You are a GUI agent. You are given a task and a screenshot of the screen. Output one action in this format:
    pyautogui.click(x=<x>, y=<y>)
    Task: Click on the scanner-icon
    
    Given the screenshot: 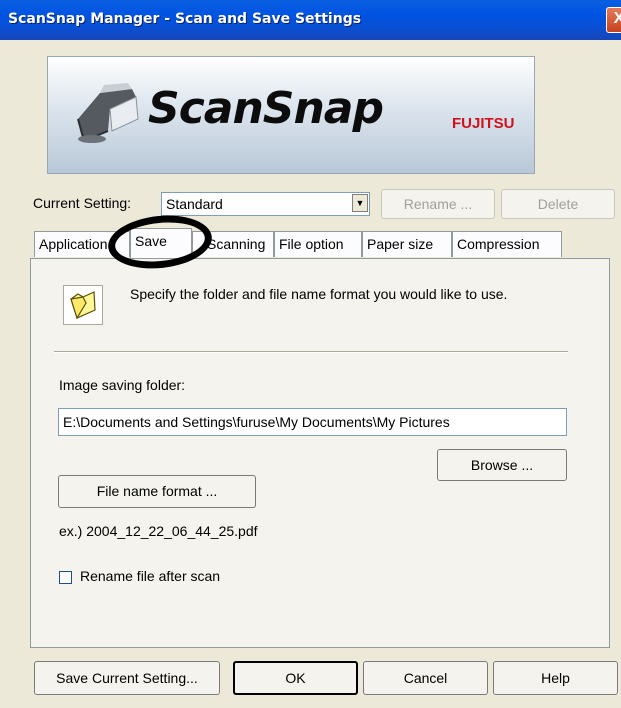 What is the action you would take?
    pyautogui.click(x=108, y=113)
    